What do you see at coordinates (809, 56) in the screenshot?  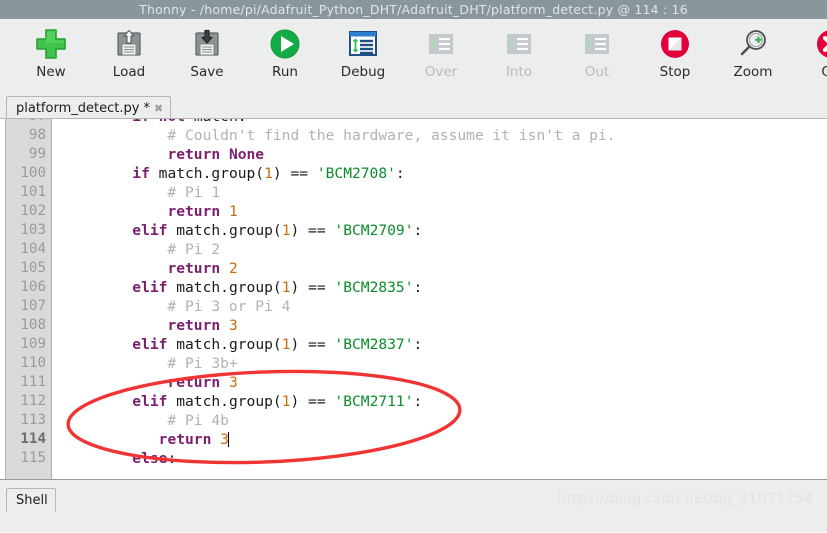 I see `quit-button: Qu` at bounding box center [809, 56].